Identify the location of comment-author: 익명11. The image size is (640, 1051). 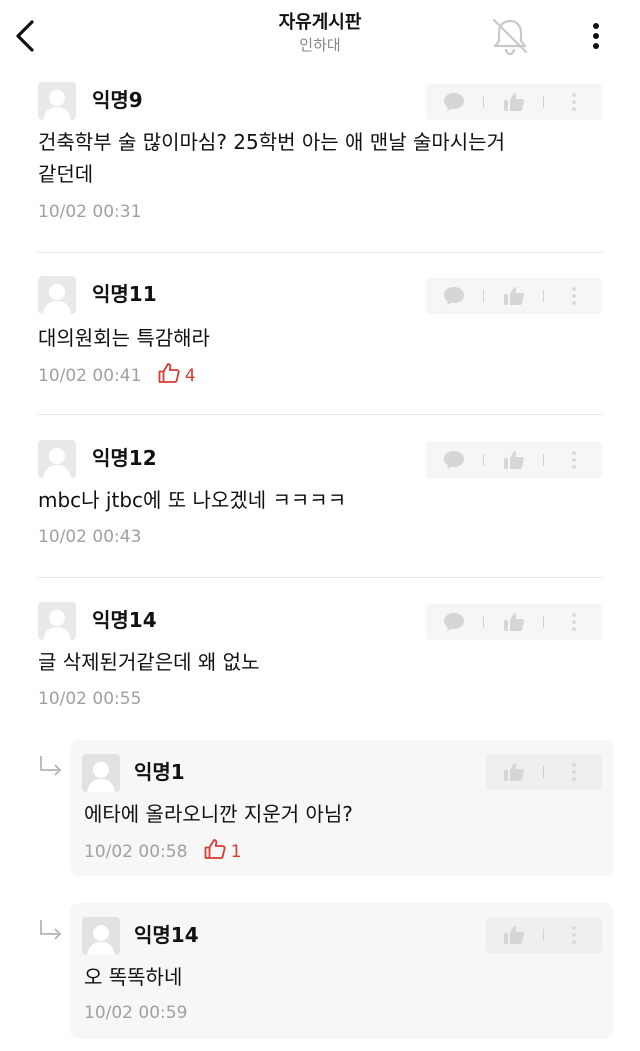
(124, 294).